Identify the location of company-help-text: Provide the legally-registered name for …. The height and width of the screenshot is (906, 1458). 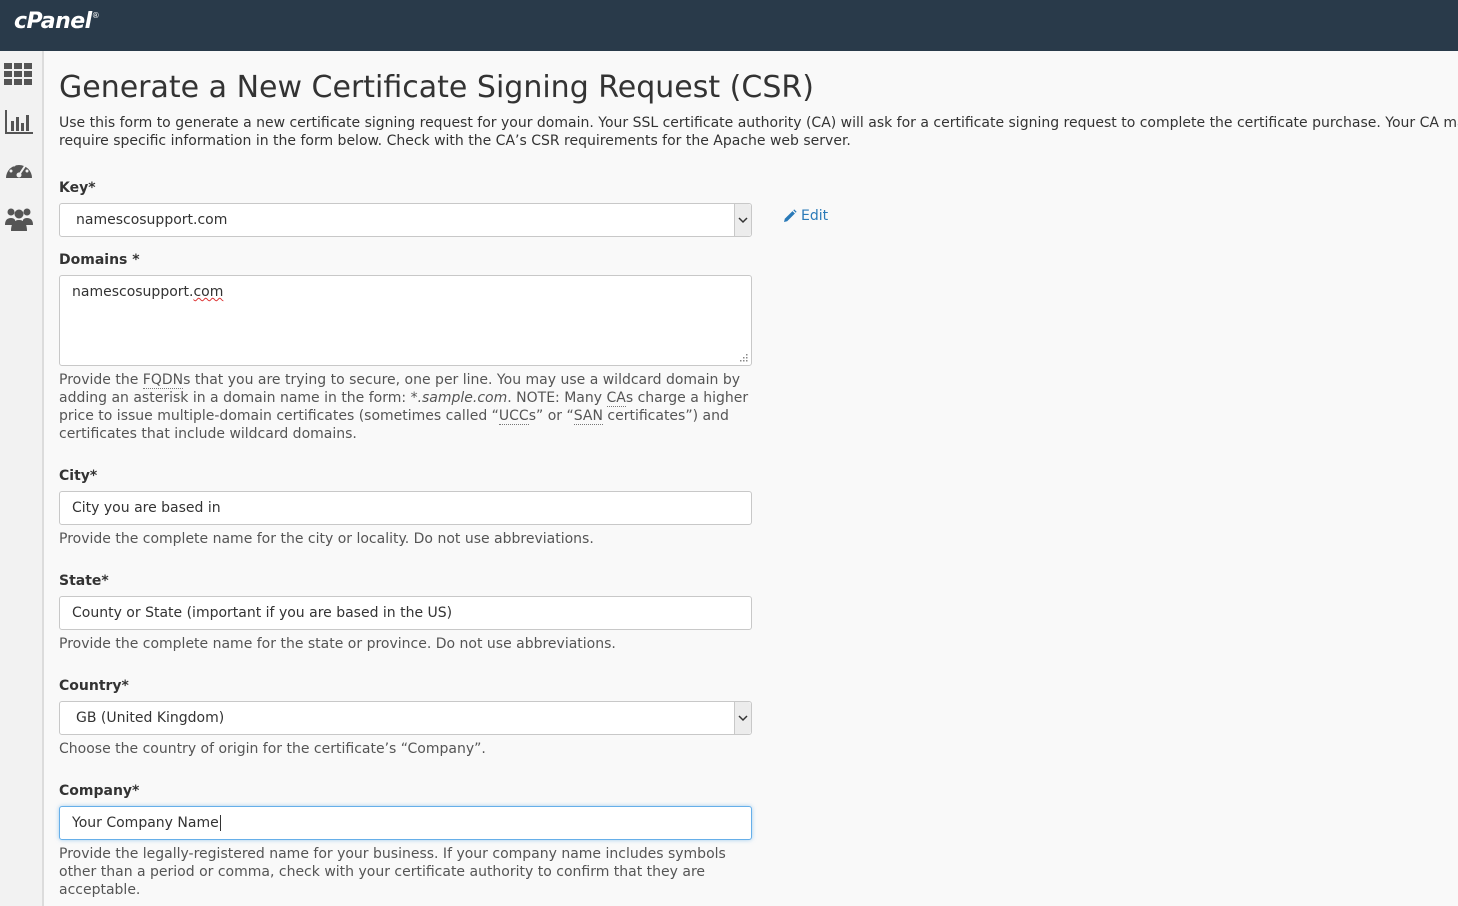
(392, 872).